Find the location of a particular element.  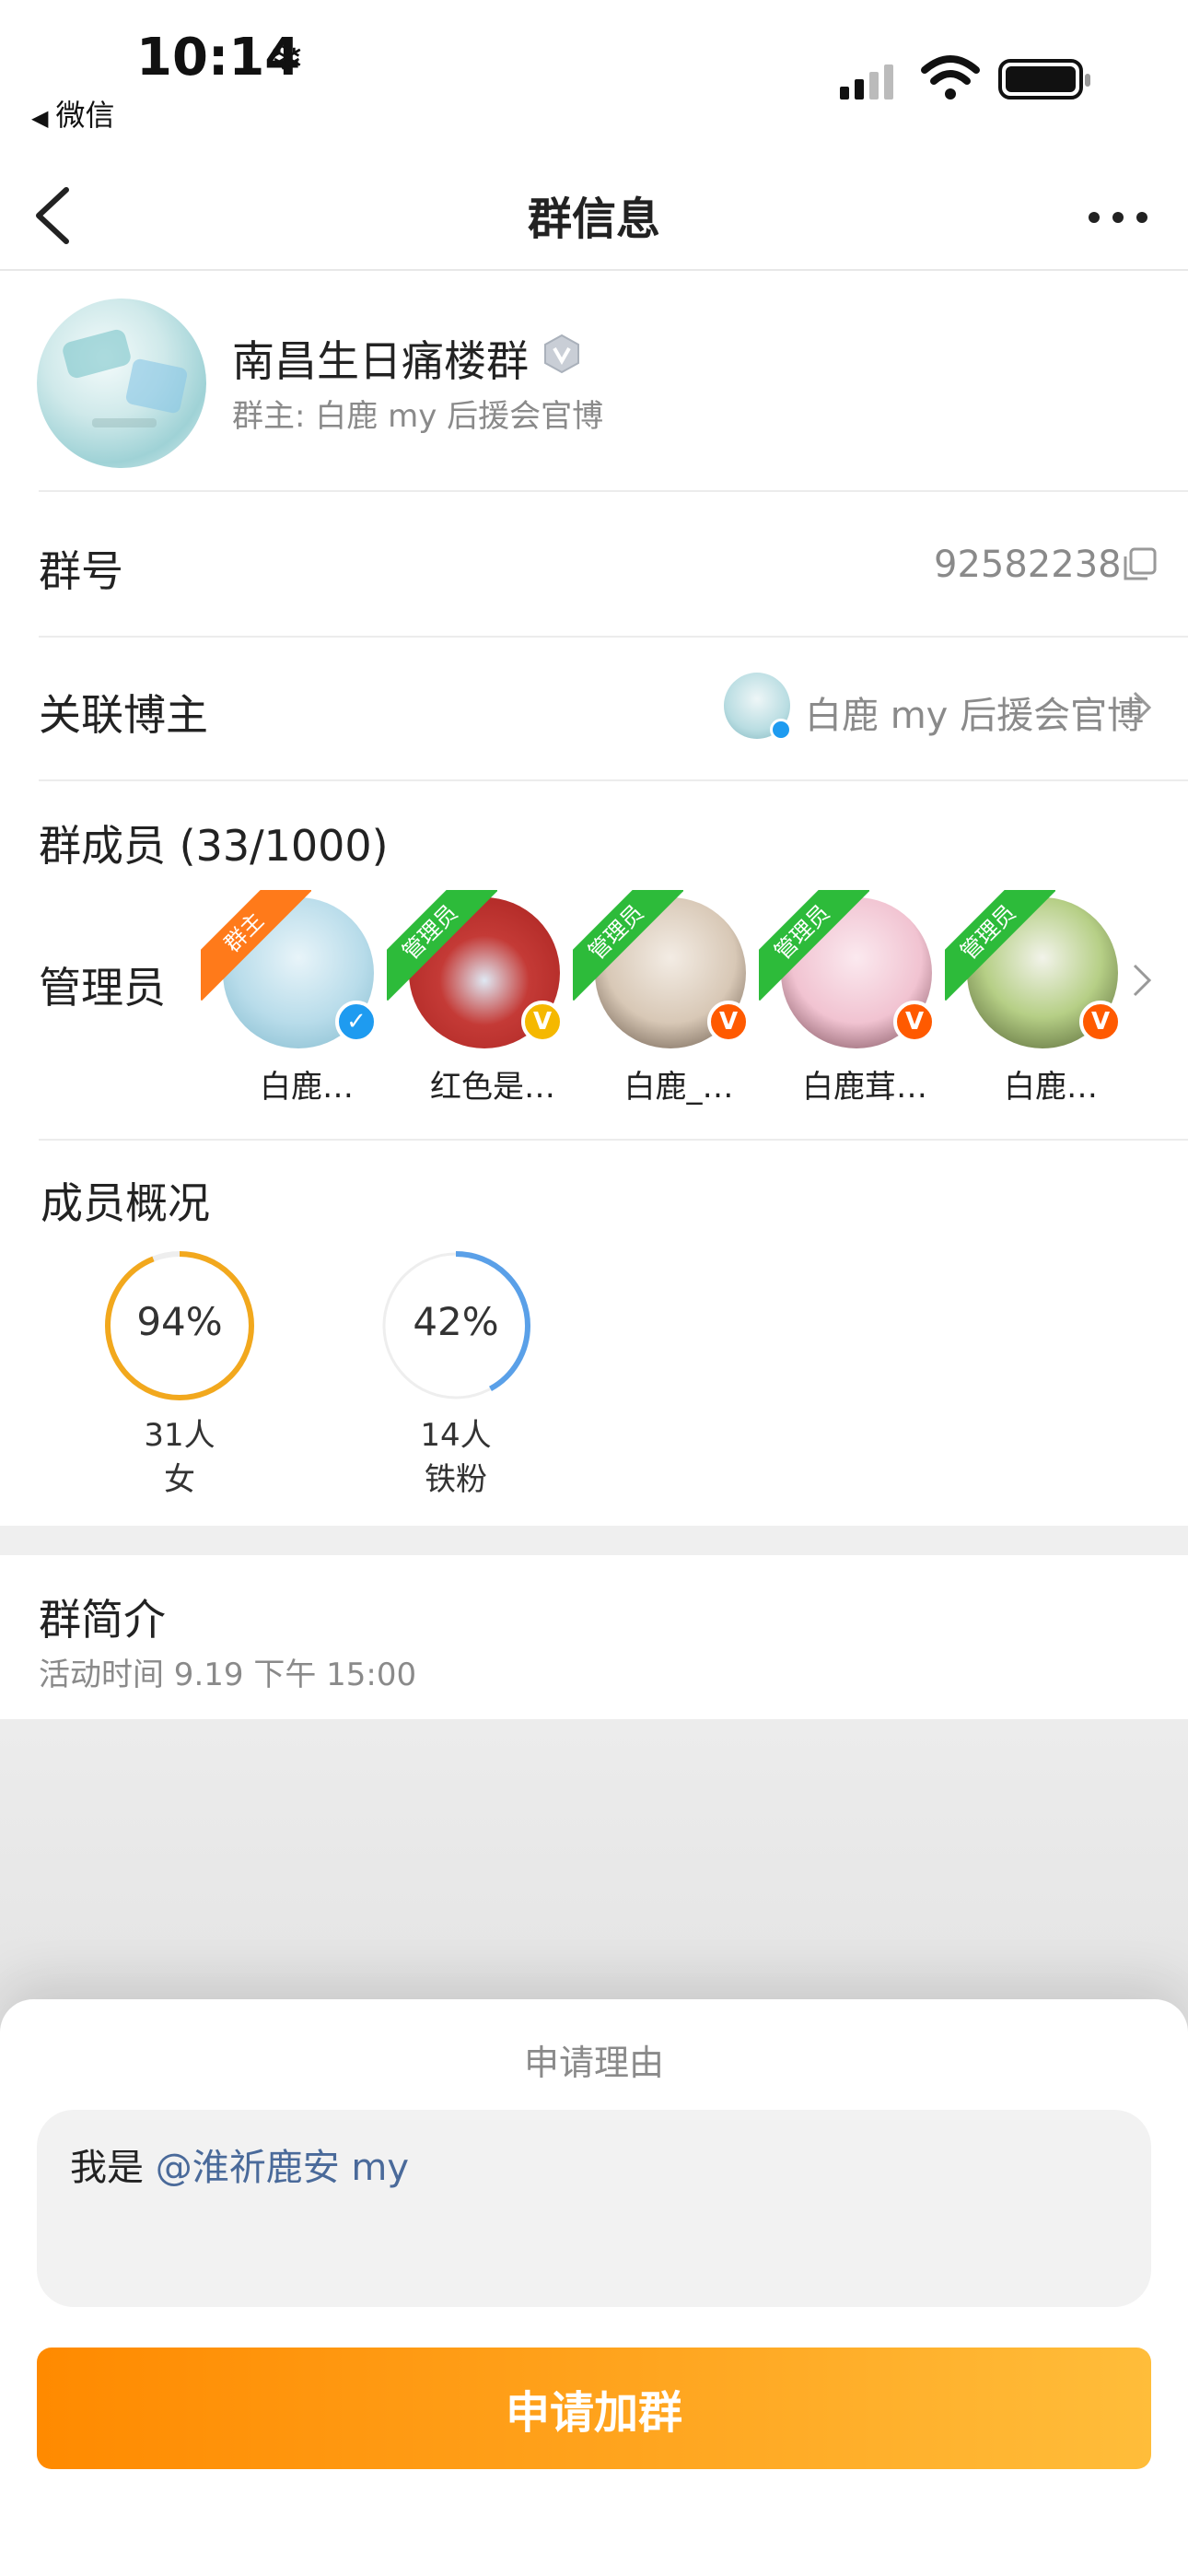

back-app-label: 微信 is located at coordinates (85, 115).